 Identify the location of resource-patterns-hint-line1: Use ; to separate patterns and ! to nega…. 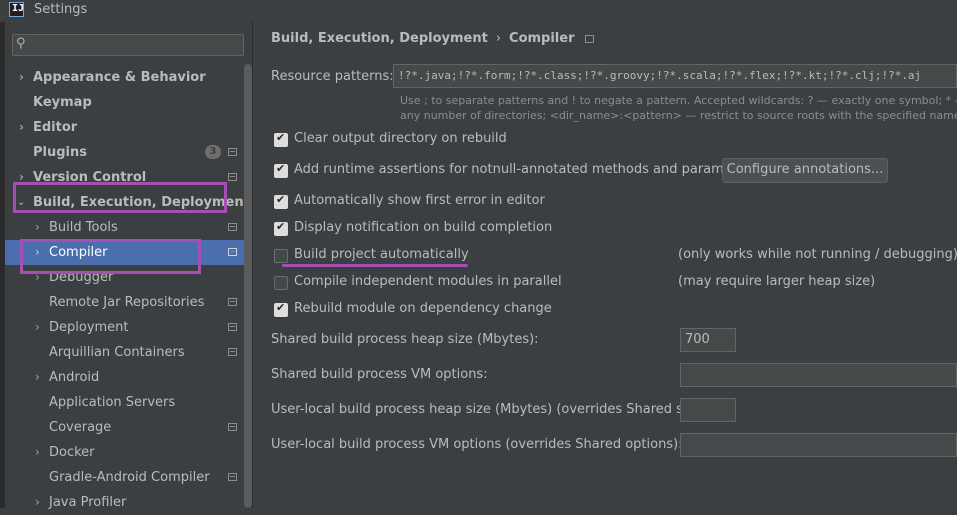
(678, 100).